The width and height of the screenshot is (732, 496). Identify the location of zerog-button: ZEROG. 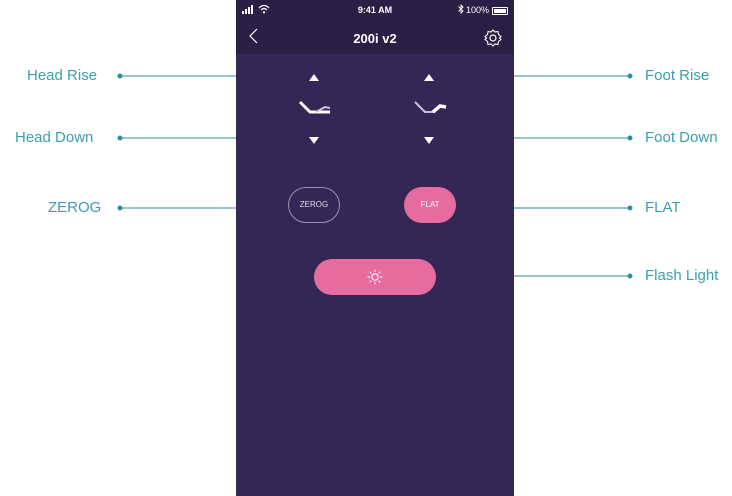
(314, 205).